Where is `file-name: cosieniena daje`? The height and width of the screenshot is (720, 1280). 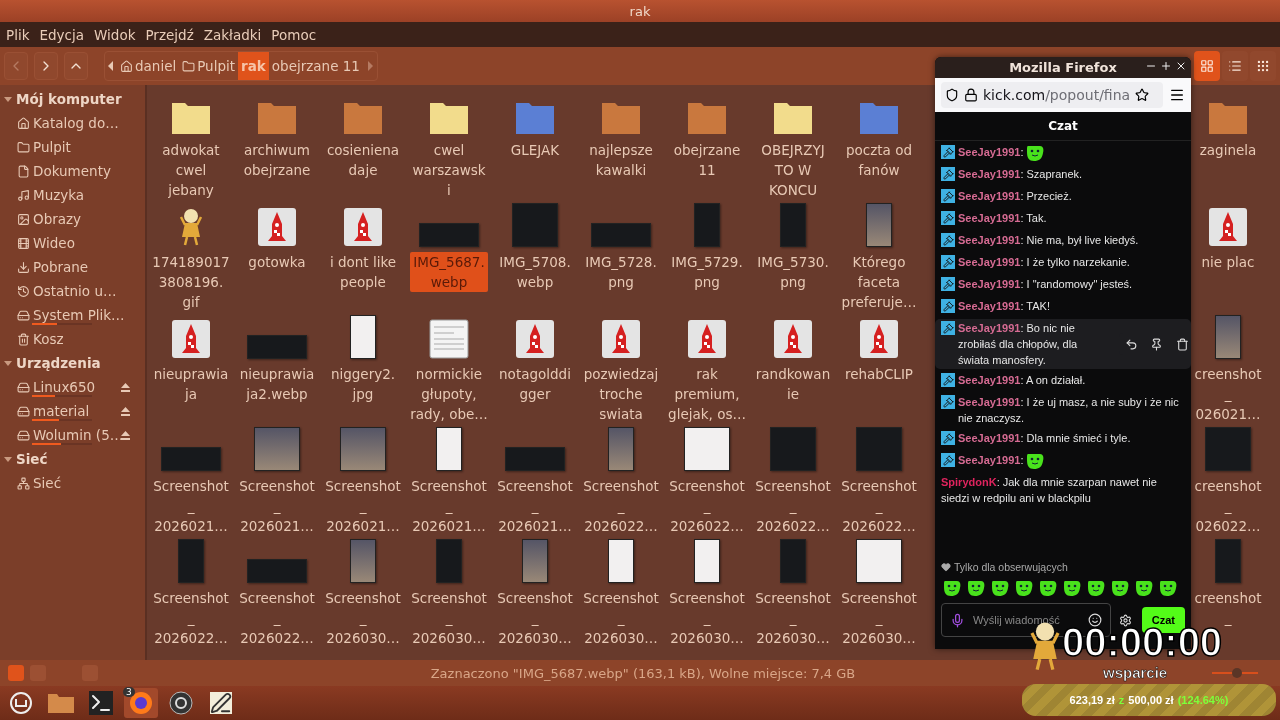
file-name: cosieniena daje is located at coordinates (363, 160).